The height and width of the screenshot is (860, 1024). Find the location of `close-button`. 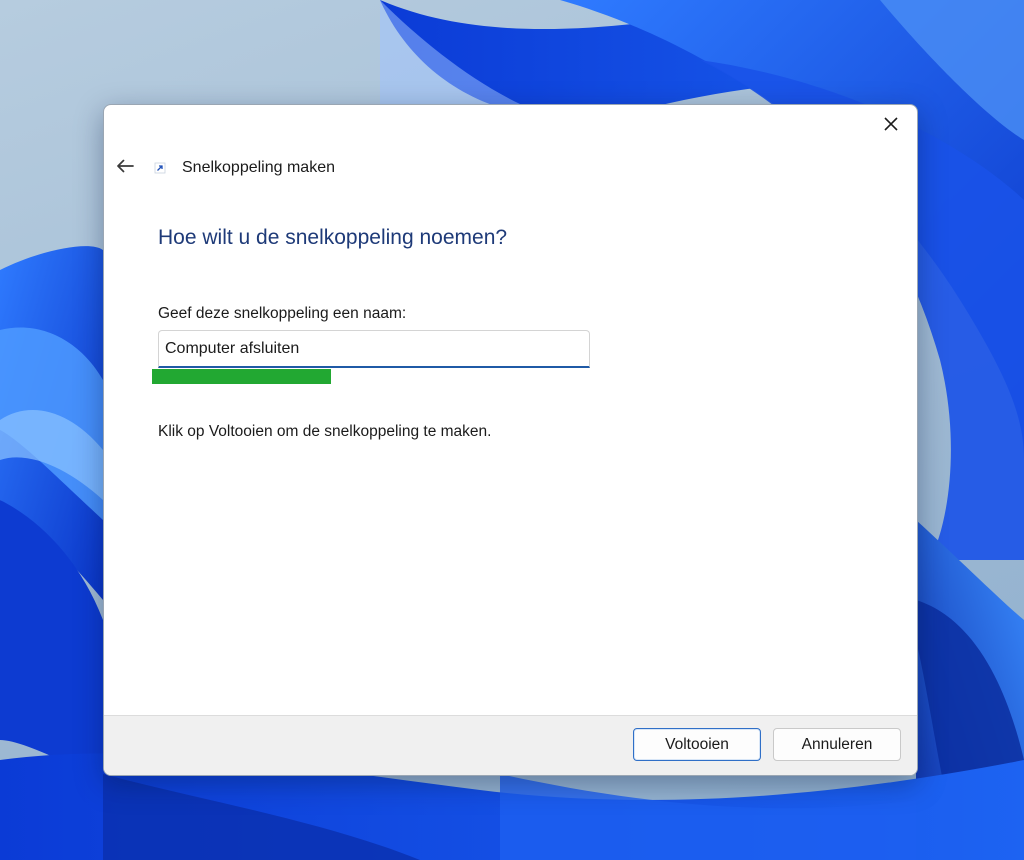

close-button is located at coordinates (891, 126).